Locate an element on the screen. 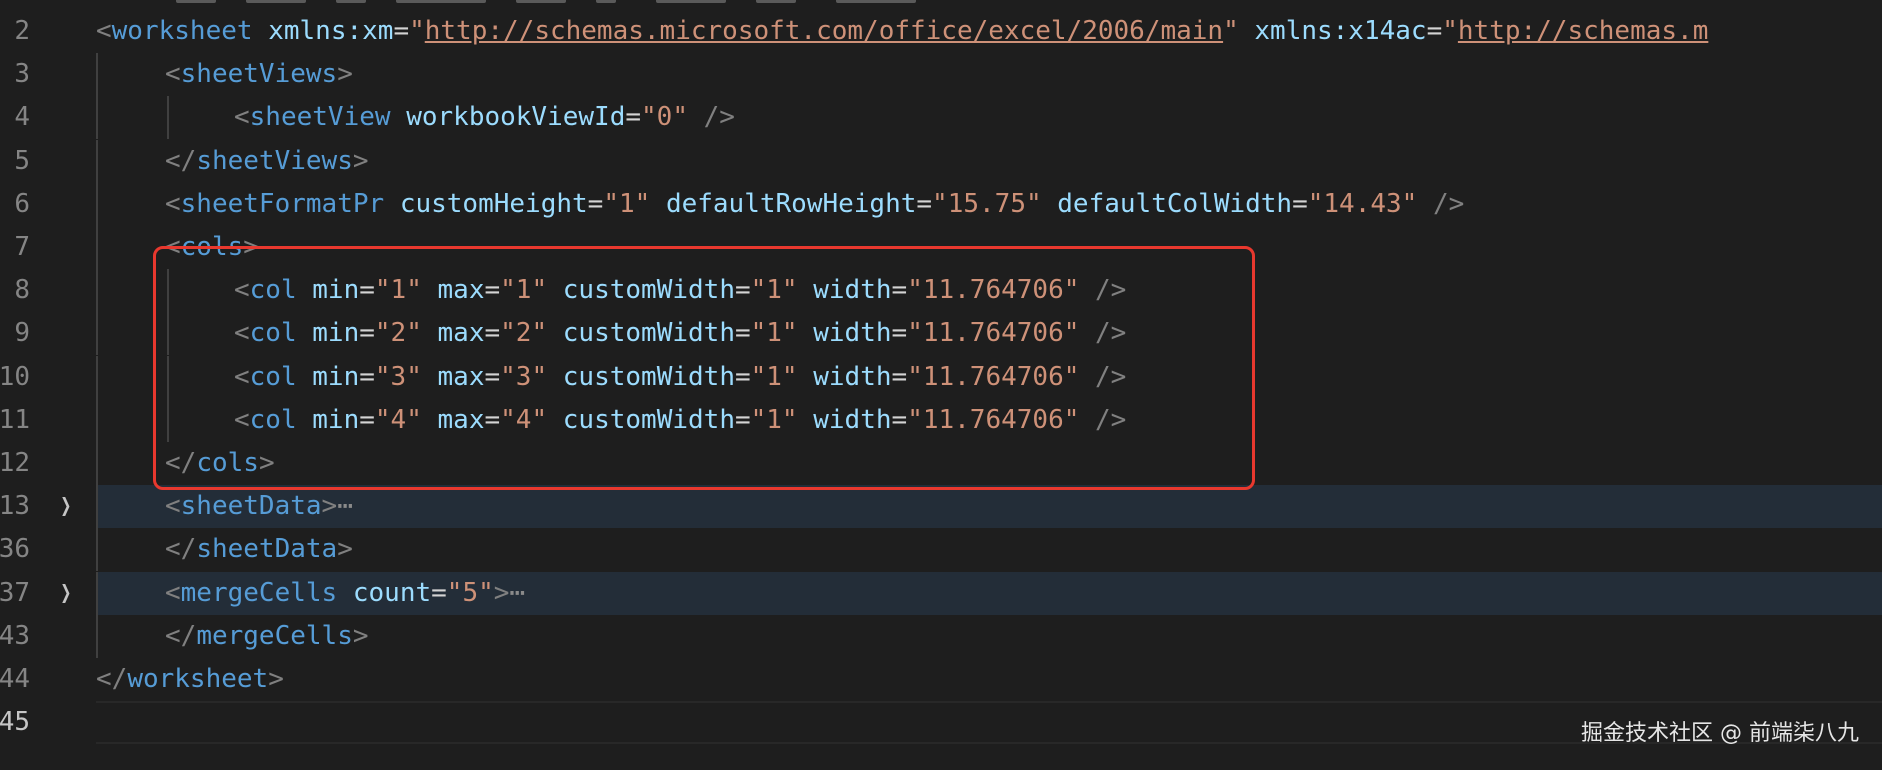  line-number: 7 is located at coordinates (15, 247).